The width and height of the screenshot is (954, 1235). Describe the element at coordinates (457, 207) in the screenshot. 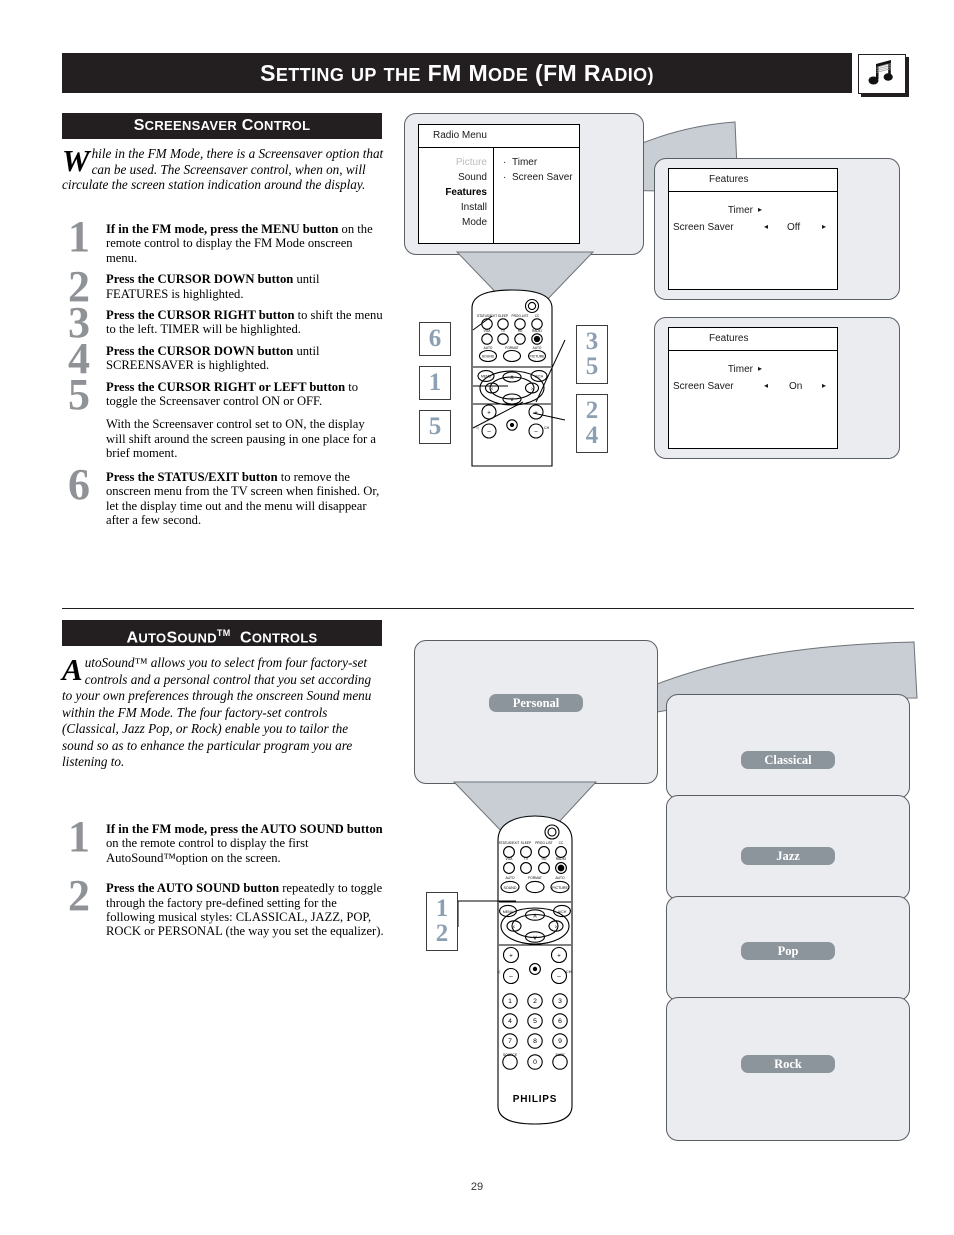

I see `radio-menu-item-install: Install` at that location.